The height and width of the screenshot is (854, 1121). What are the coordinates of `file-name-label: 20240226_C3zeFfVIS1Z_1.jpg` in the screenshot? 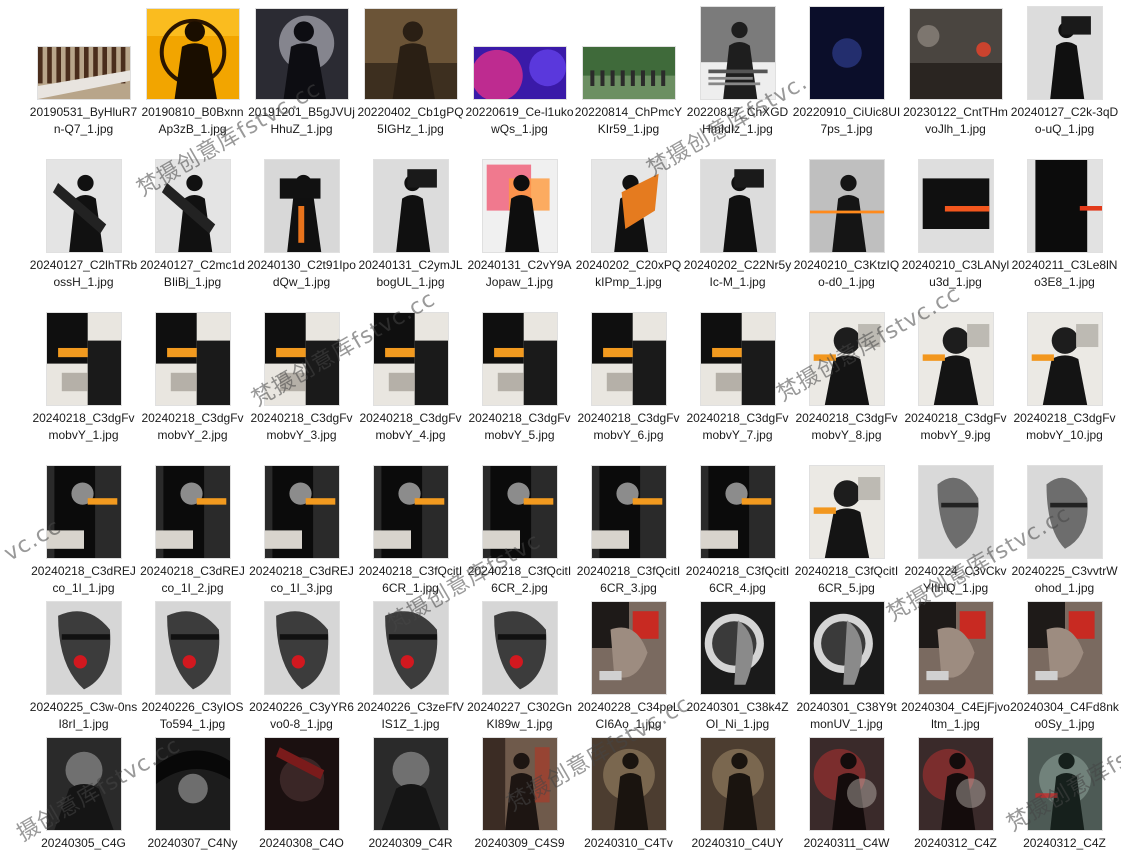 It's located at (410, 715).